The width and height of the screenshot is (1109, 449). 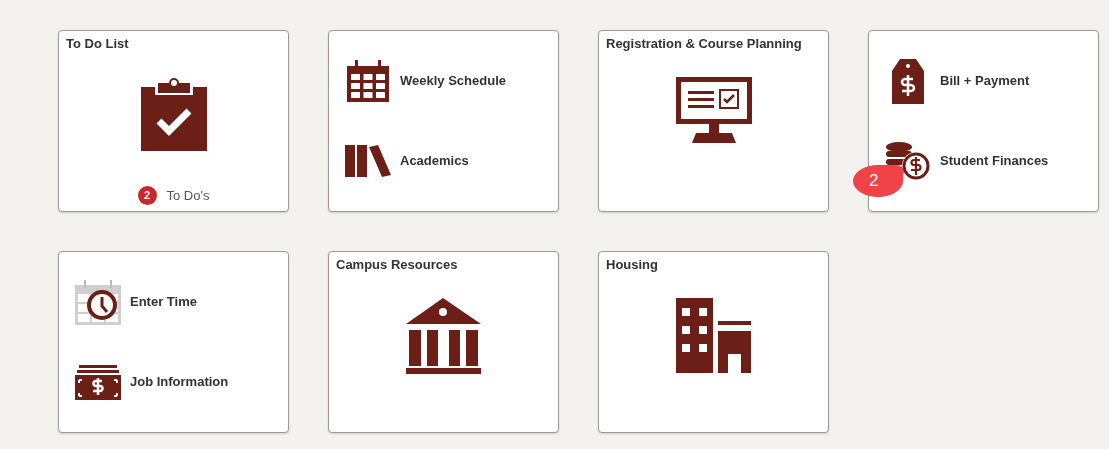 What do you see at coordinates (453, 81) in the screenshot?
I see `tile-link: Weekly Schedule` at bounding box center [453, 81].